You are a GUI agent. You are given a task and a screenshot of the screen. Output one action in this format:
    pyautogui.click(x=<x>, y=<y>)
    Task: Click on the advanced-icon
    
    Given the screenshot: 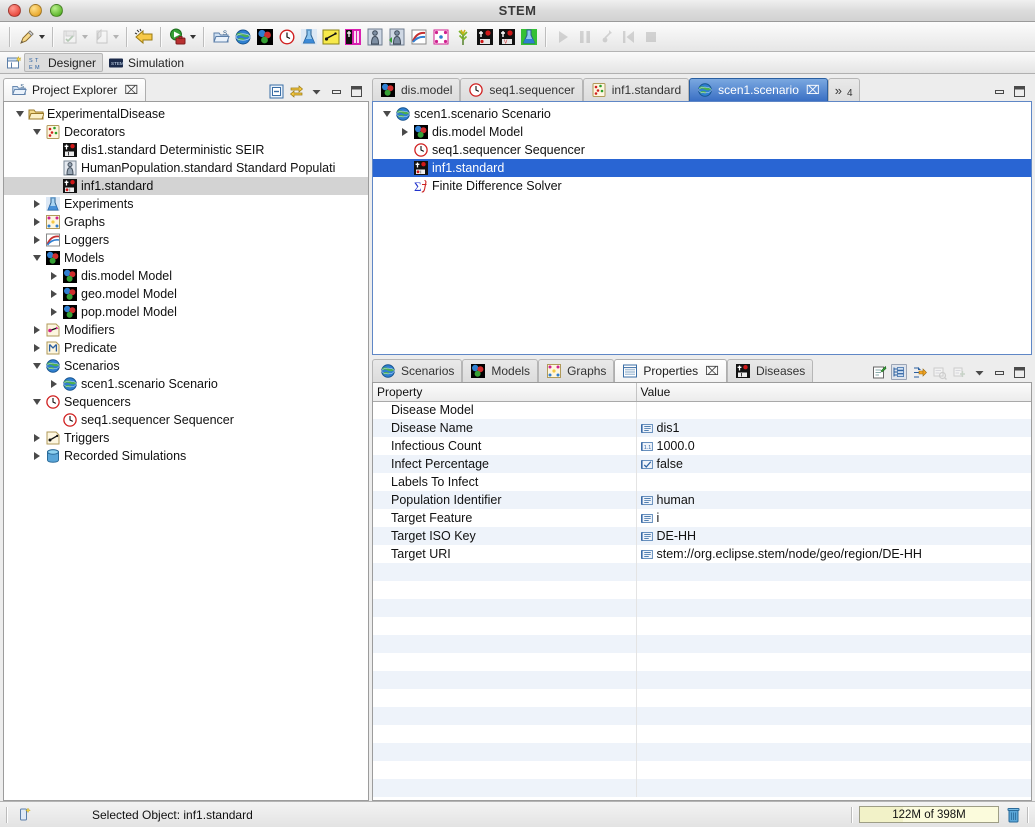 What is the action you would take?
    pyautogui.click(x=919, y=372)
    